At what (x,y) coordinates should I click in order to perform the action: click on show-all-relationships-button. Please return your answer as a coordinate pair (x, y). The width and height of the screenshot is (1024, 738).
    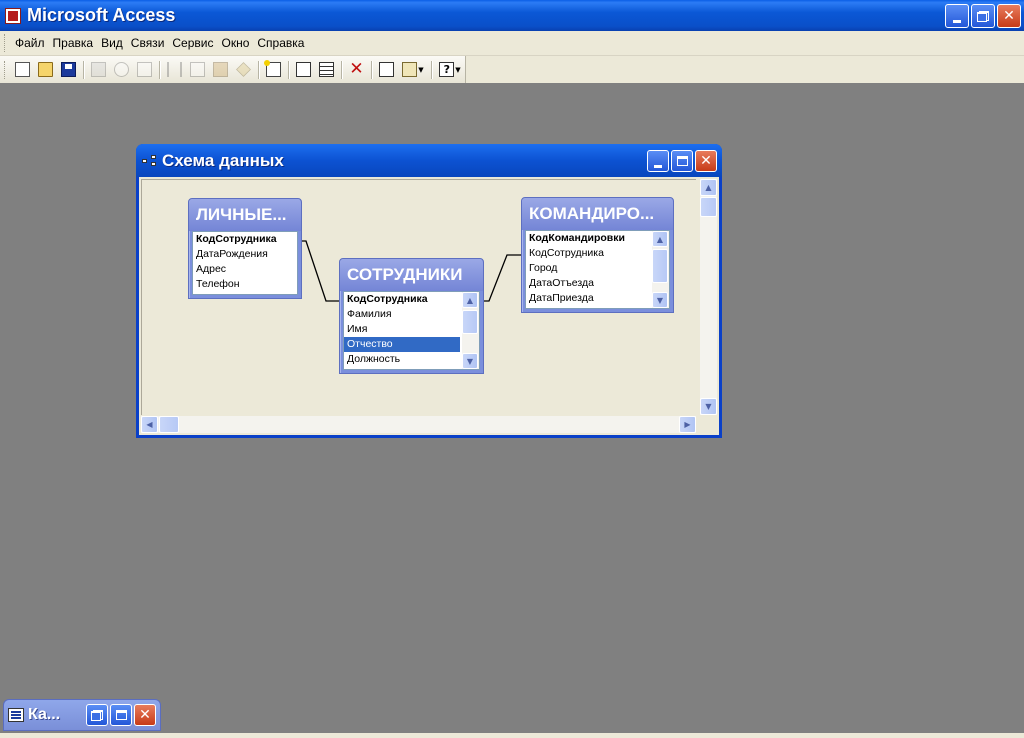
    Looking at the image, I should click on (326, 70).